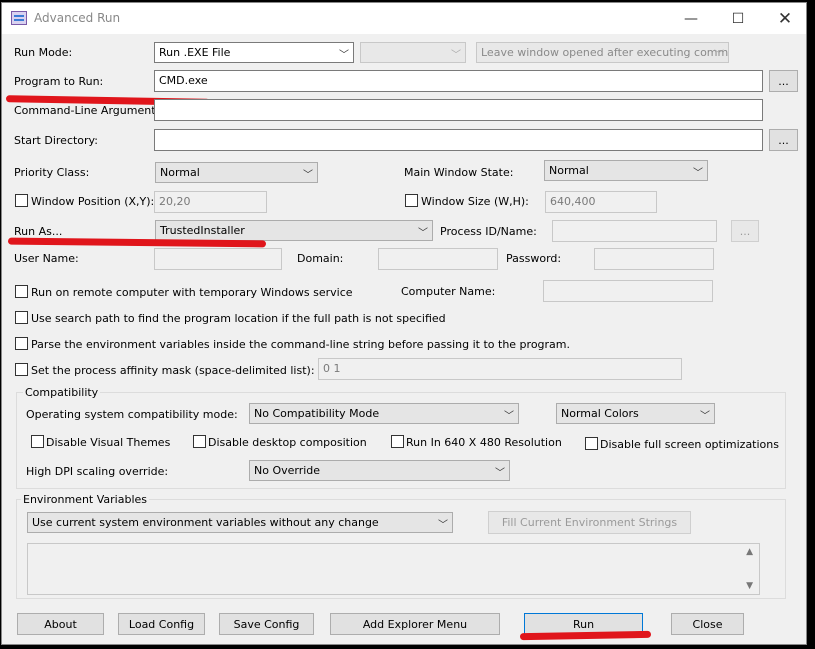 The width and height of the screenshot is (815, 649). What do you see at coordinates (320, 258) in the screenshot?
I see `domain-label: Domain:` at bounding box center [320, 258].